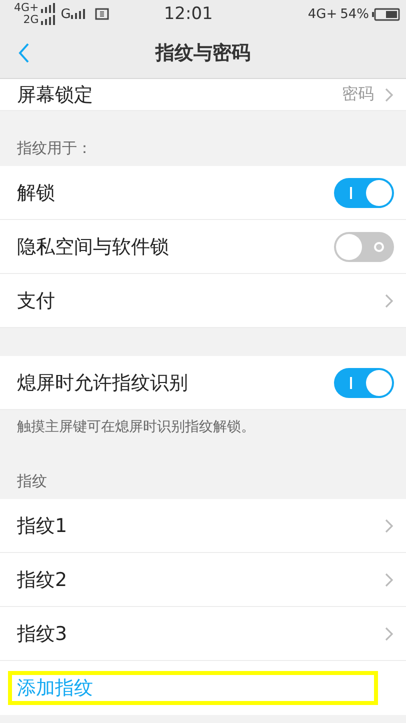 The image size is (406, 723). I want to click on section-header: 指纹用于：, so click(54, 148).